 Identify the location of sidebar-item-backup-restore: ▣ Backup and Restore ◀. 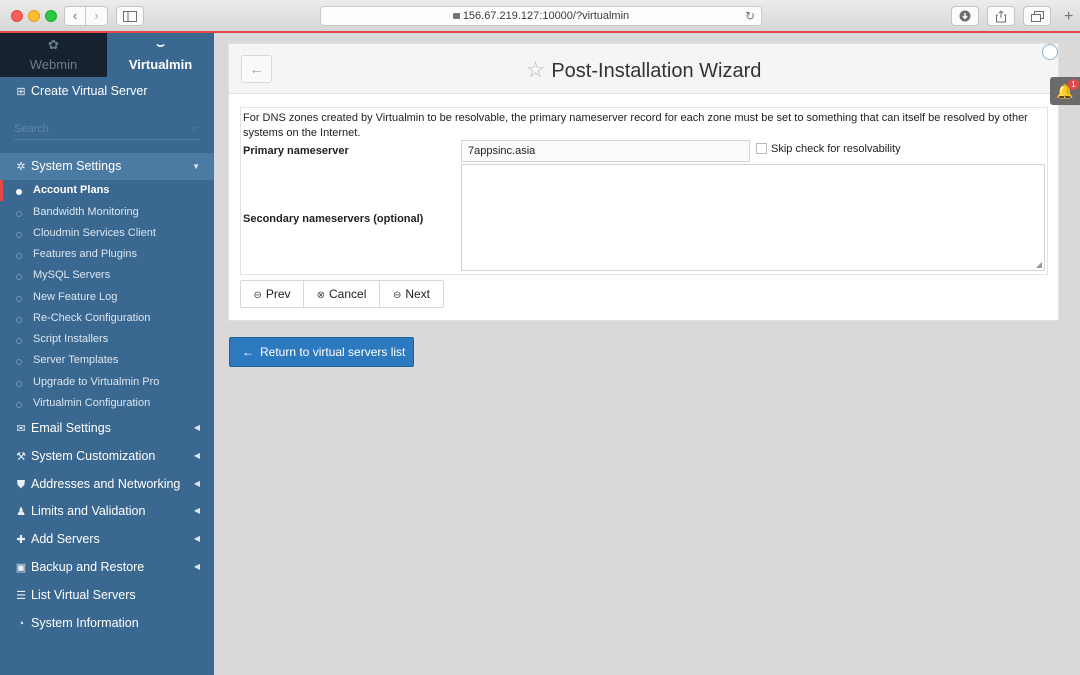
(107, 567).